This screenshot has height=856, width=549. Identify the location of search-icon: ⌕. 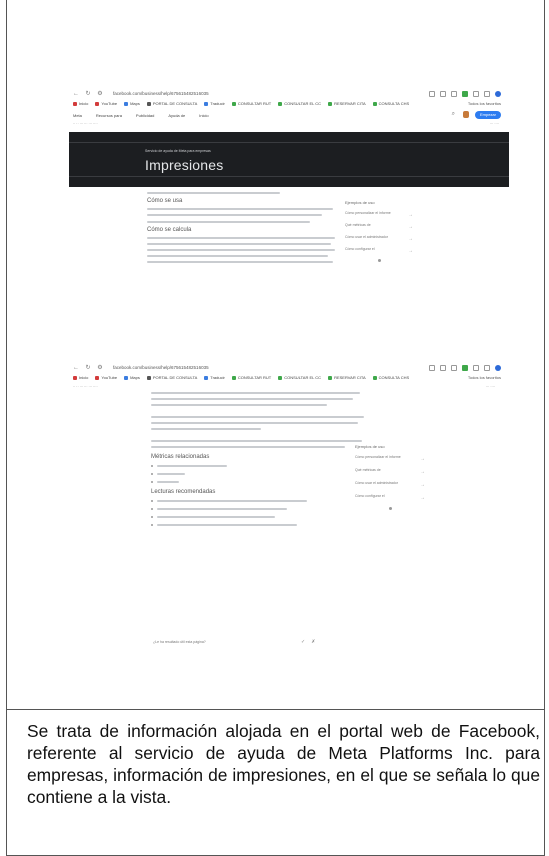
(453, 114).